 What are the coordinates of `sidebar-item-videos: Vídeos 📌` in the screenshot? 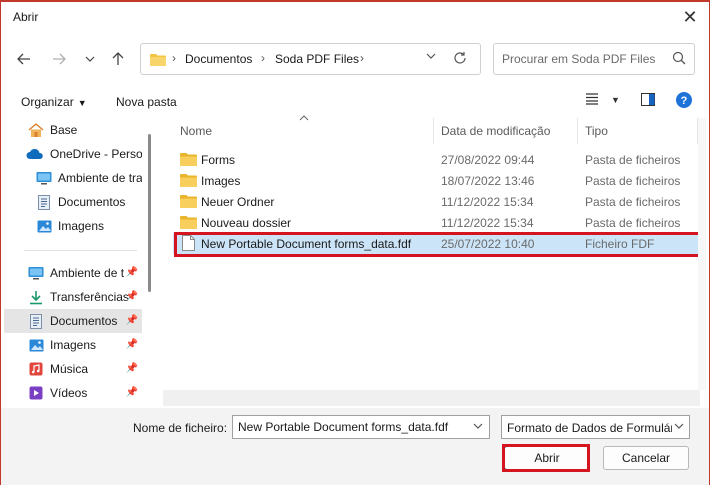 It's located at (73, 393).